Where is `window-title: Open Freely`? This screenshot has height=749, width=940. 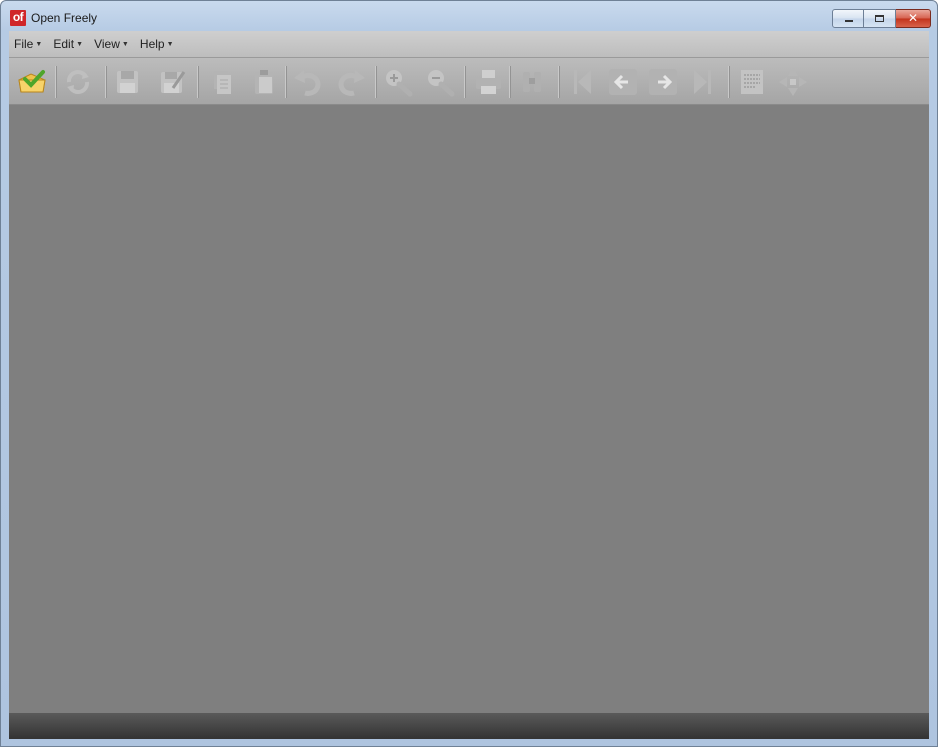 window-title: Open Freely is located at coordinates (64, 18).